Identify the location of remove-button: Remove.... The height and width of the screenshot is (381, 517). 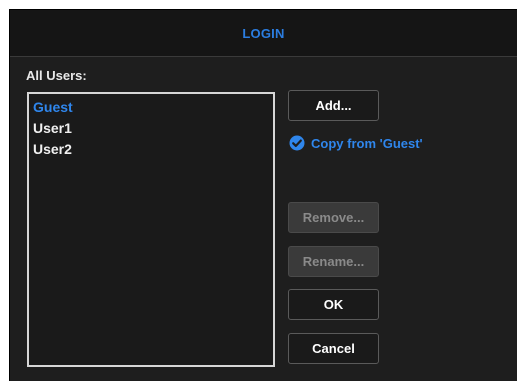
(333, 217).